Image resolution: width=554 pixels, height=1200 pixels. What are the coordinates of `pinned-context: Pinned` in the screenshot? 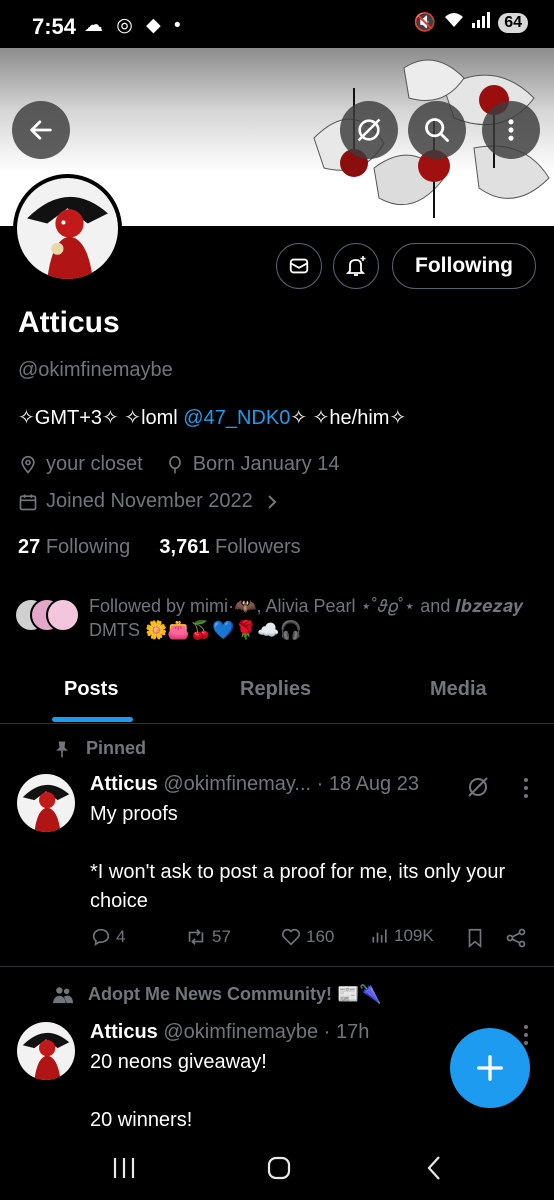 It's located at (99, 748).